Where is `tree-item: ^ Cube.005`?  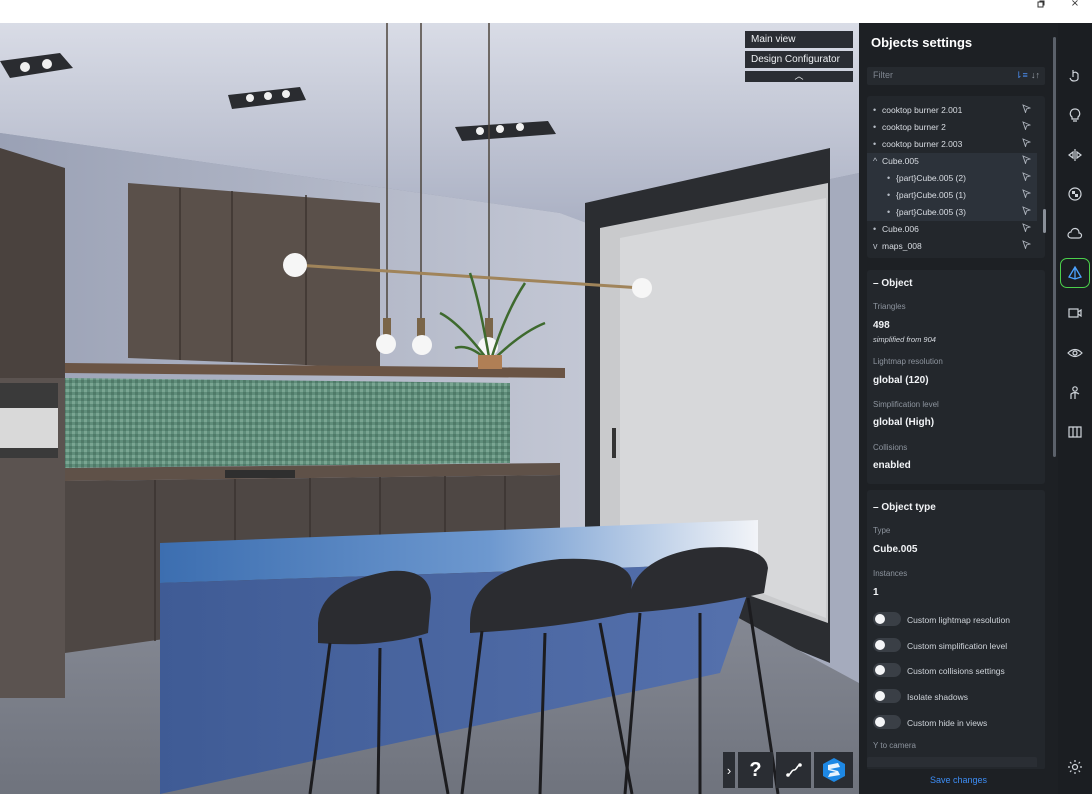
tree-item: ^ Cube.005 is located at coordinates (952, 161).